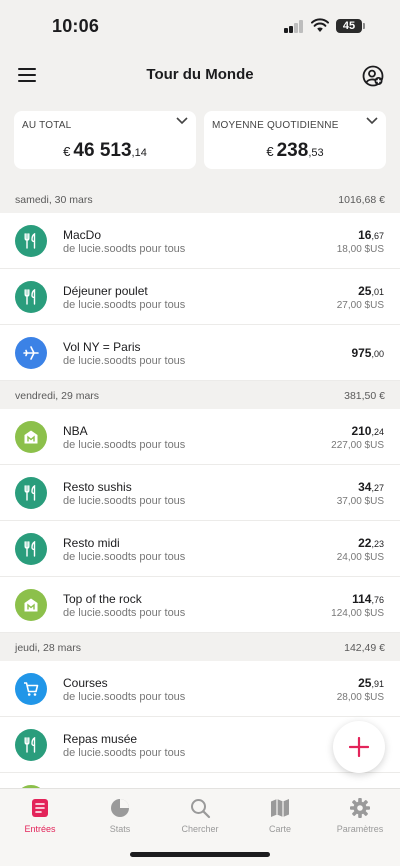 Image resolution: width=400 pixels, height=866 pixels. I want to click on total-value: €46 513,14, so click(105, 150).